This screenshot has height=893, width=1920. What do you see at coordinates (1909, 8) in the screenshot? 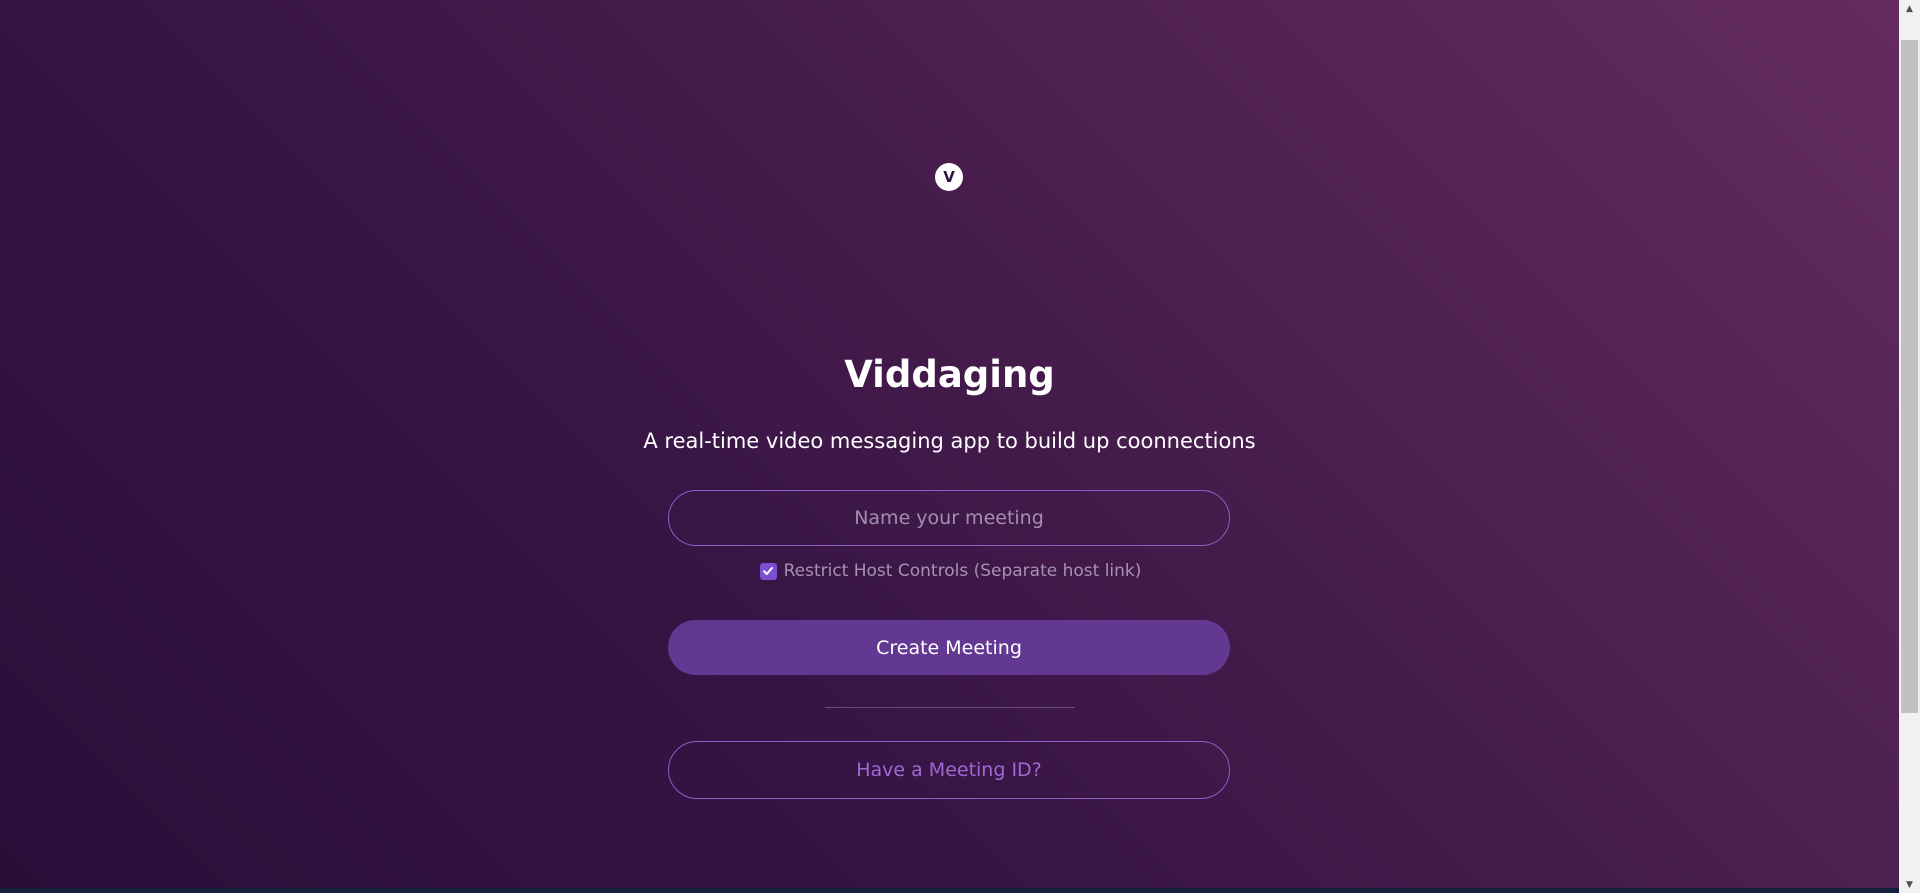
I see `scroll-up-icon: ▲` at bounding box center [1909, 8].